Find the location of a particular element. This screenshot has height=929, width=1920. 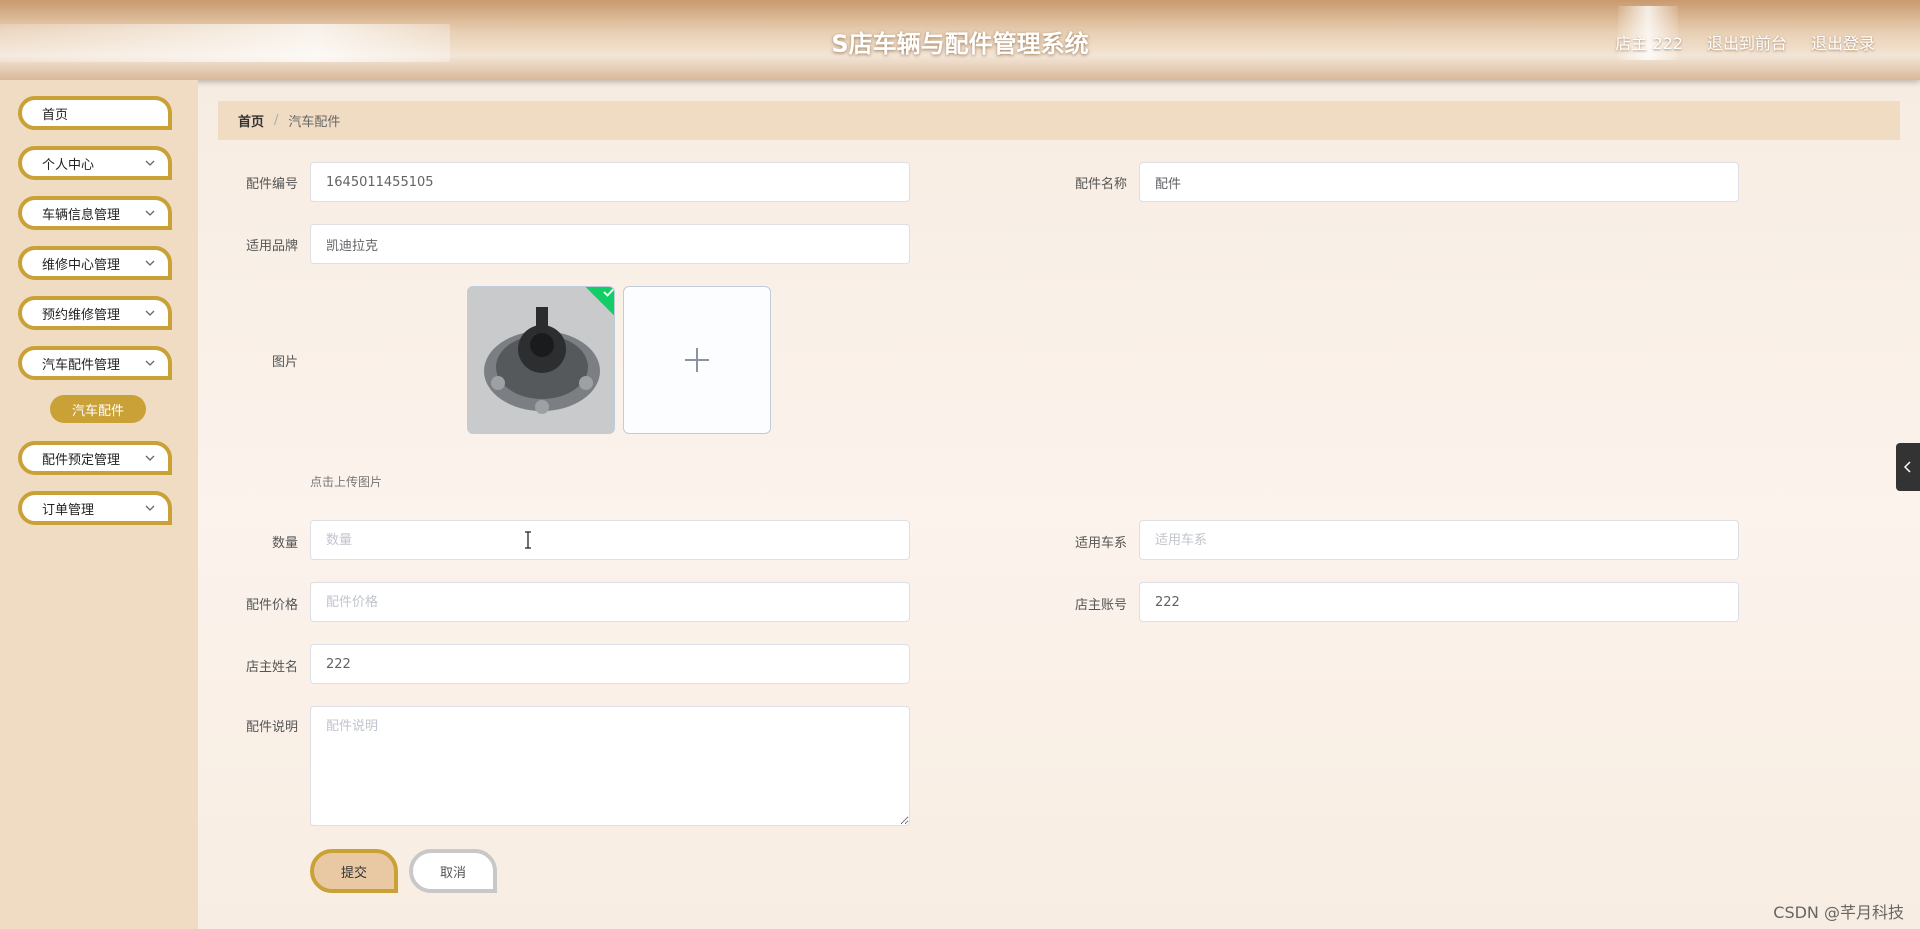

car-series-input is located at coordinates (1439, 540).